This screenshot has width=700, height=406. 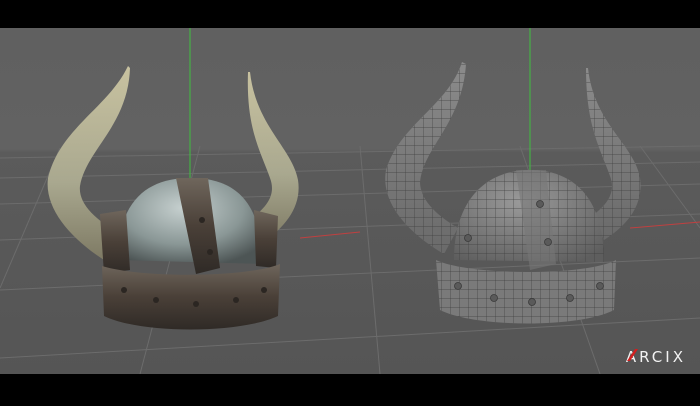 I want to click on slash-logo-icon, so click(x=632, y=355).